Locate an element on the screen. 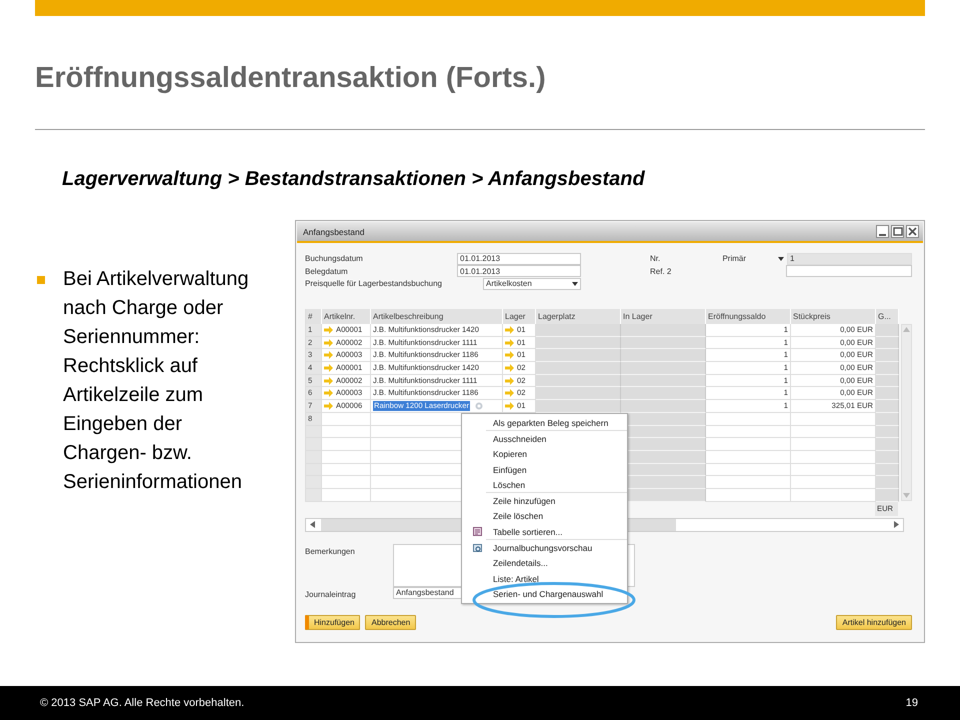  field-label: Belegdatum is located at coordinates (327, 271).